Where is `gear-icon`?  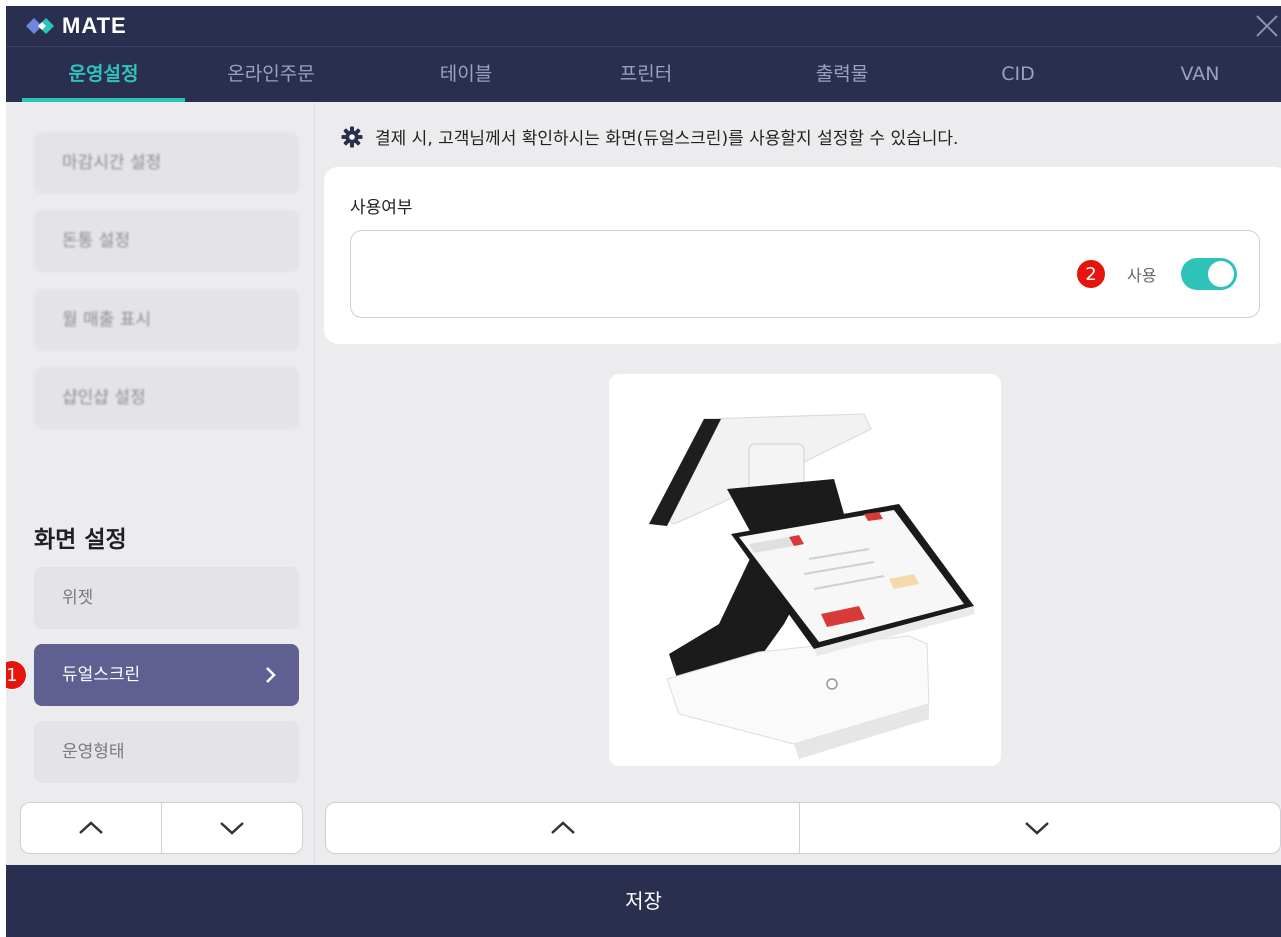
gear-icon is located at coordinates (352, 136).